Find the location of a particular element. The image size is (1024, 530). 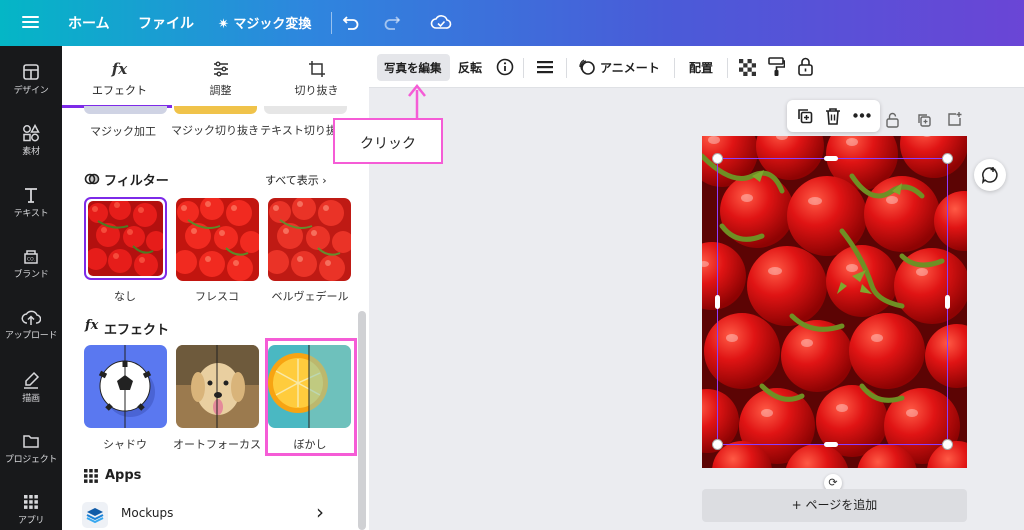

tab-label: 切り抜き is located at coordinates (316, 90).